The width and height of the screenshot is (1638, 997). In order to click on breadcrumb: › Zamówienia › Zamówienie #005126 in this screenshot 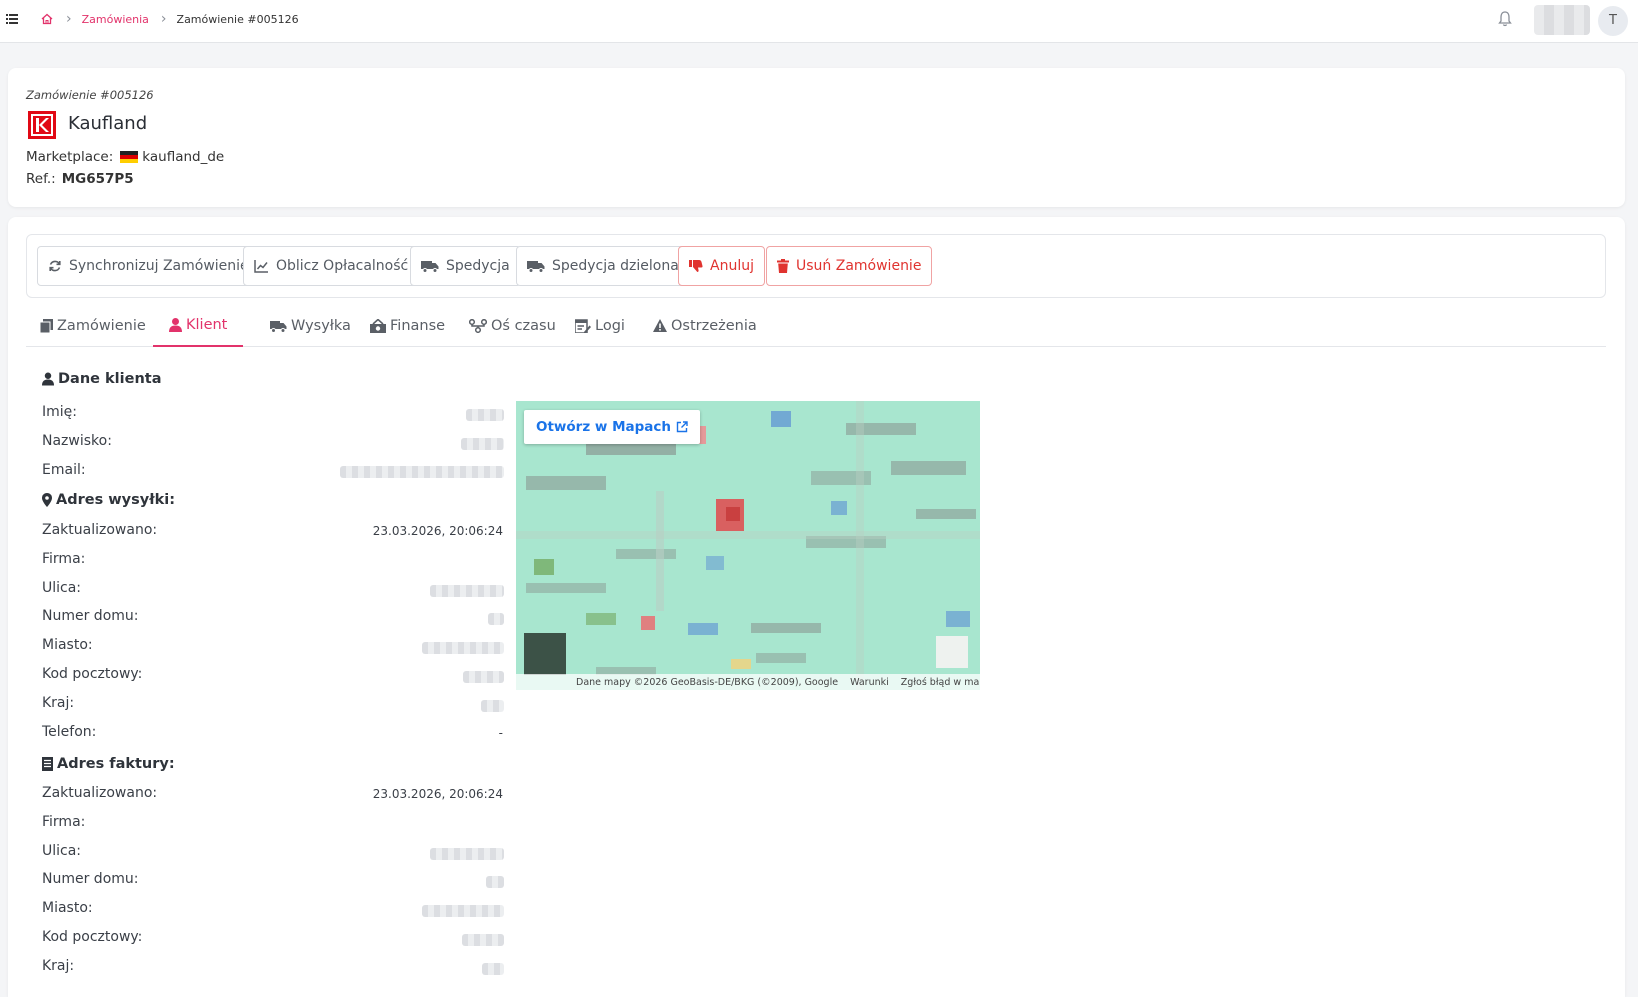, I will do `click(169, 19)`.